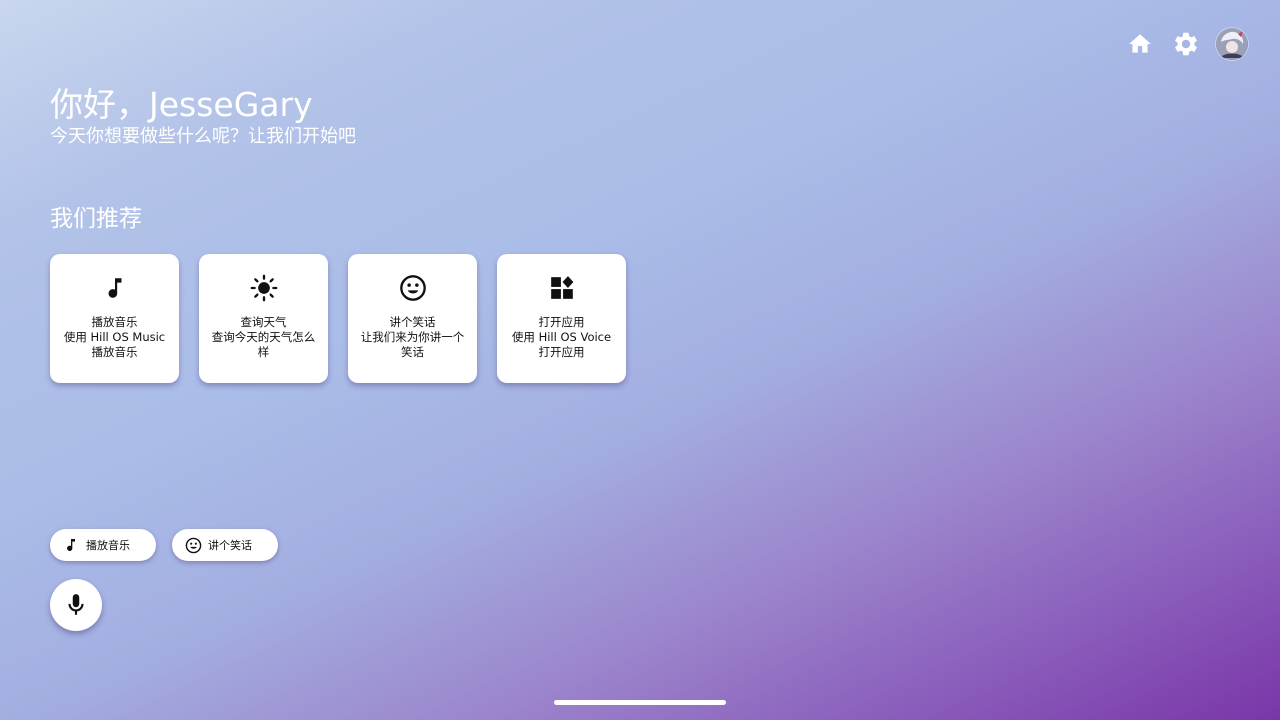 Image resolution: width=1280 pixels, height=720 pixels. I want to click on home-button, so click(1140, 44).